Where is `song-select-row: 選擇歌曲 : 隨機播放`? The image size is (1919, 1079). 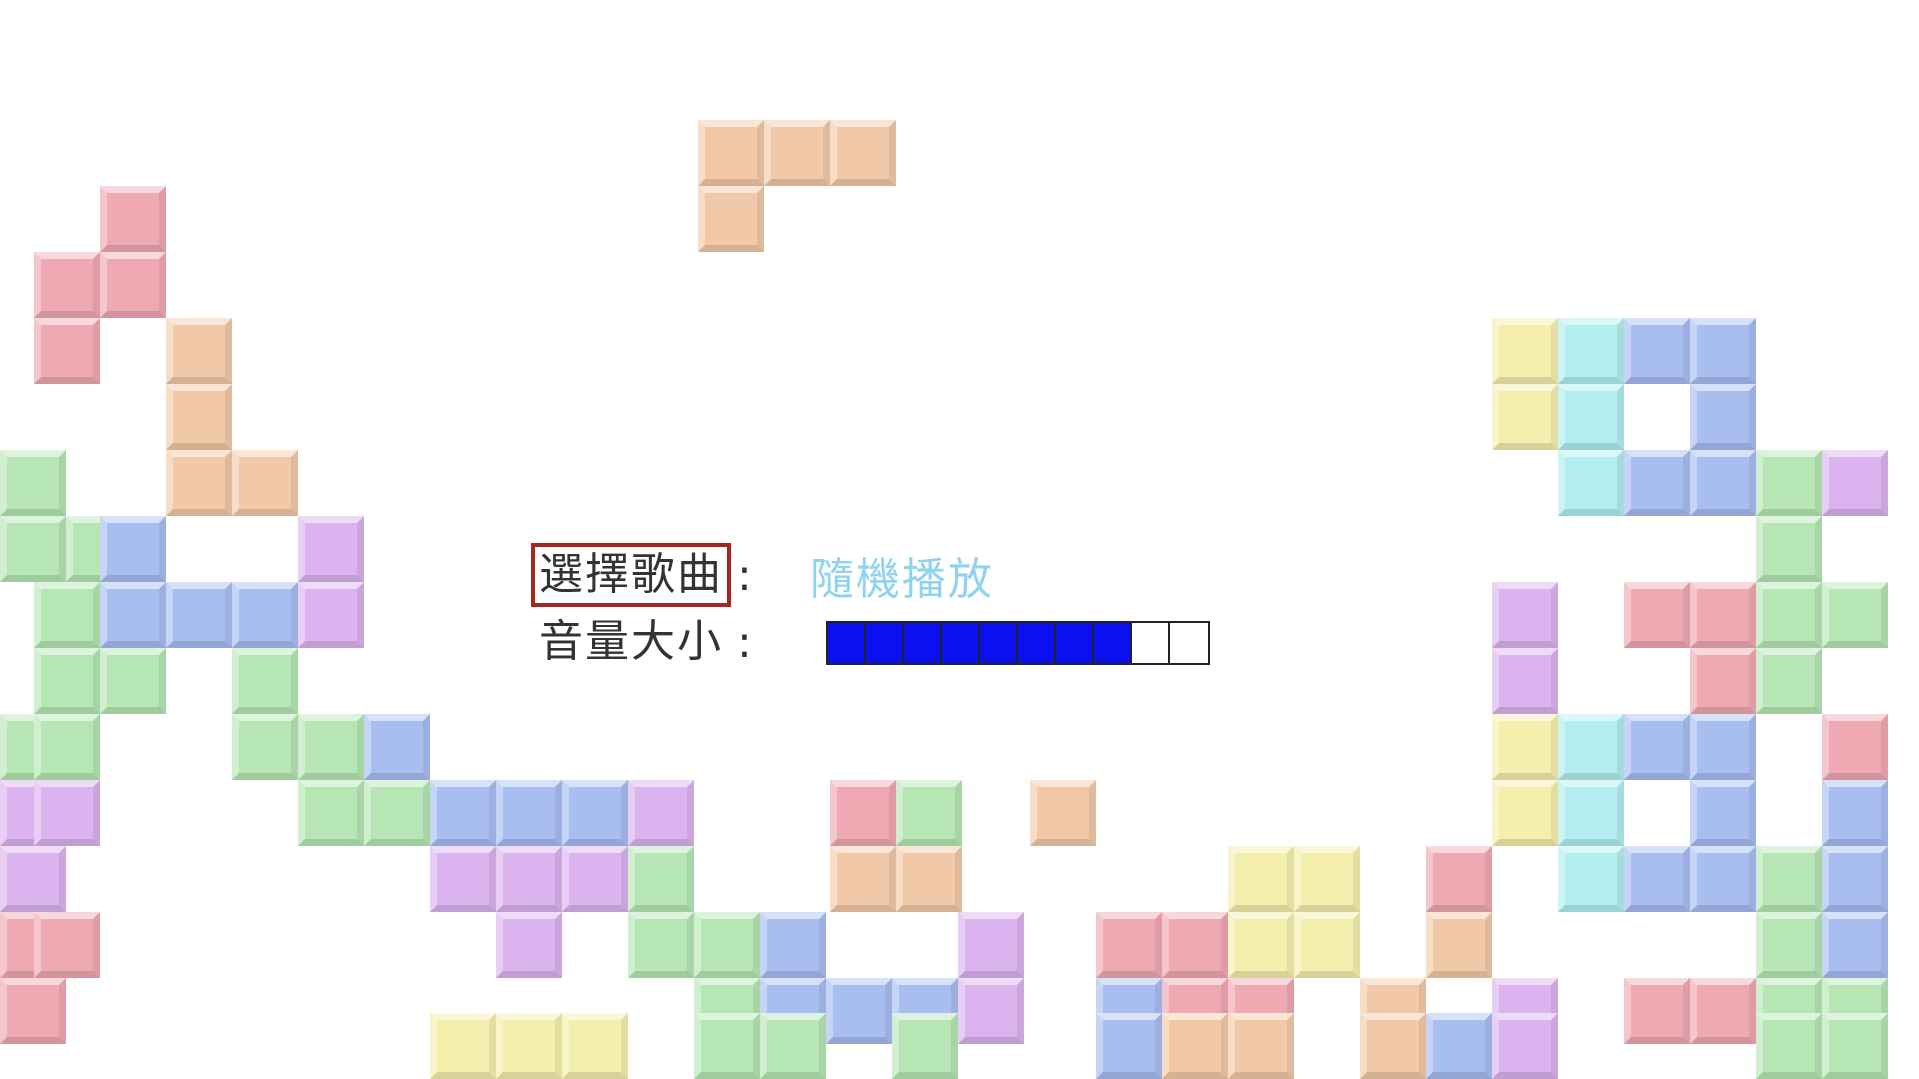
song-select-row: 選擇歌曲 : 隨機播放 is located at coordinates (762, 575).